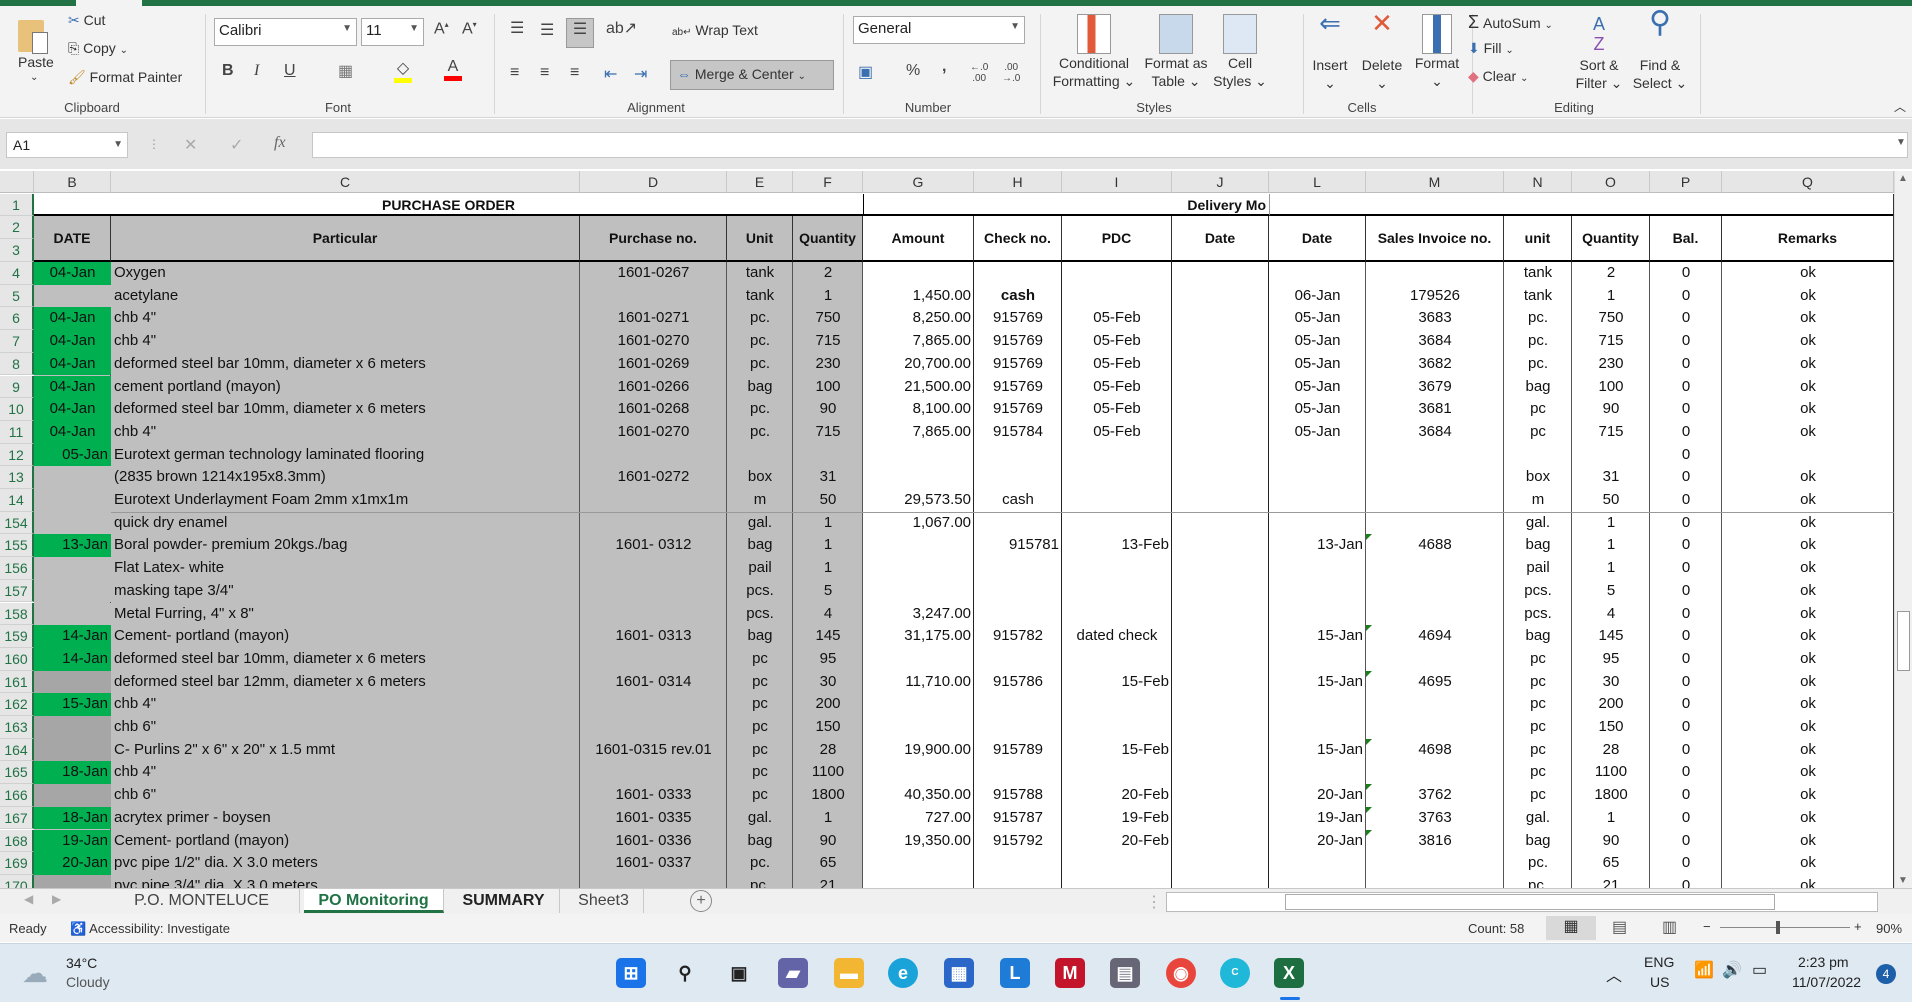 The width and height of the screenshot is (1912, 1002). I want to click on column-header-P: P, so click(1686, 182).